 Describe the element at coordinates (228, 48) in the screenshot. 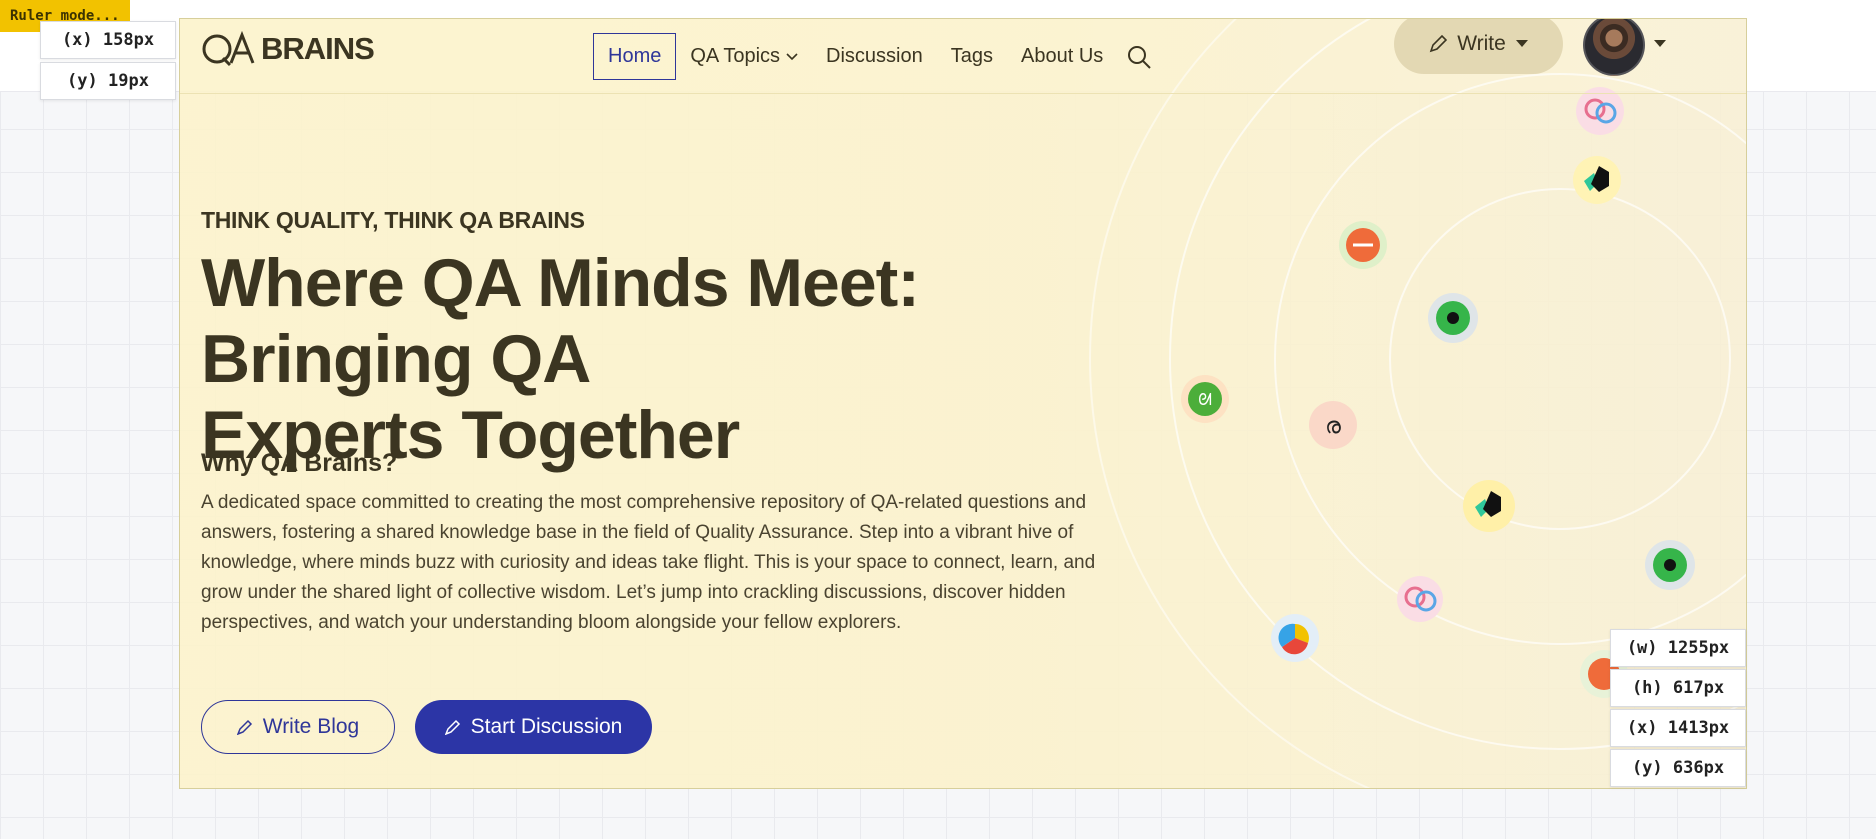

I see `qa-logo-icon` at that location.